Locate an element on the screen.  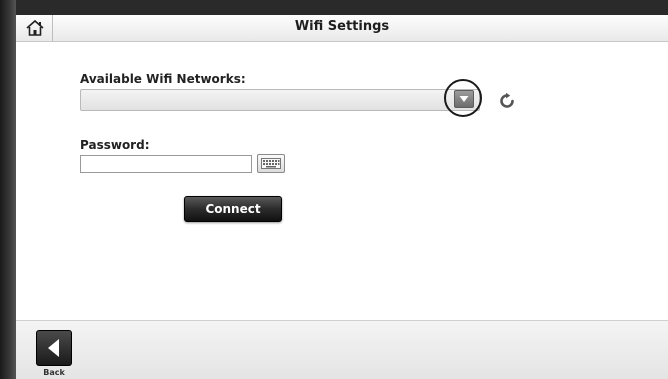
refresh-icon is located at coordinates (507, 100).